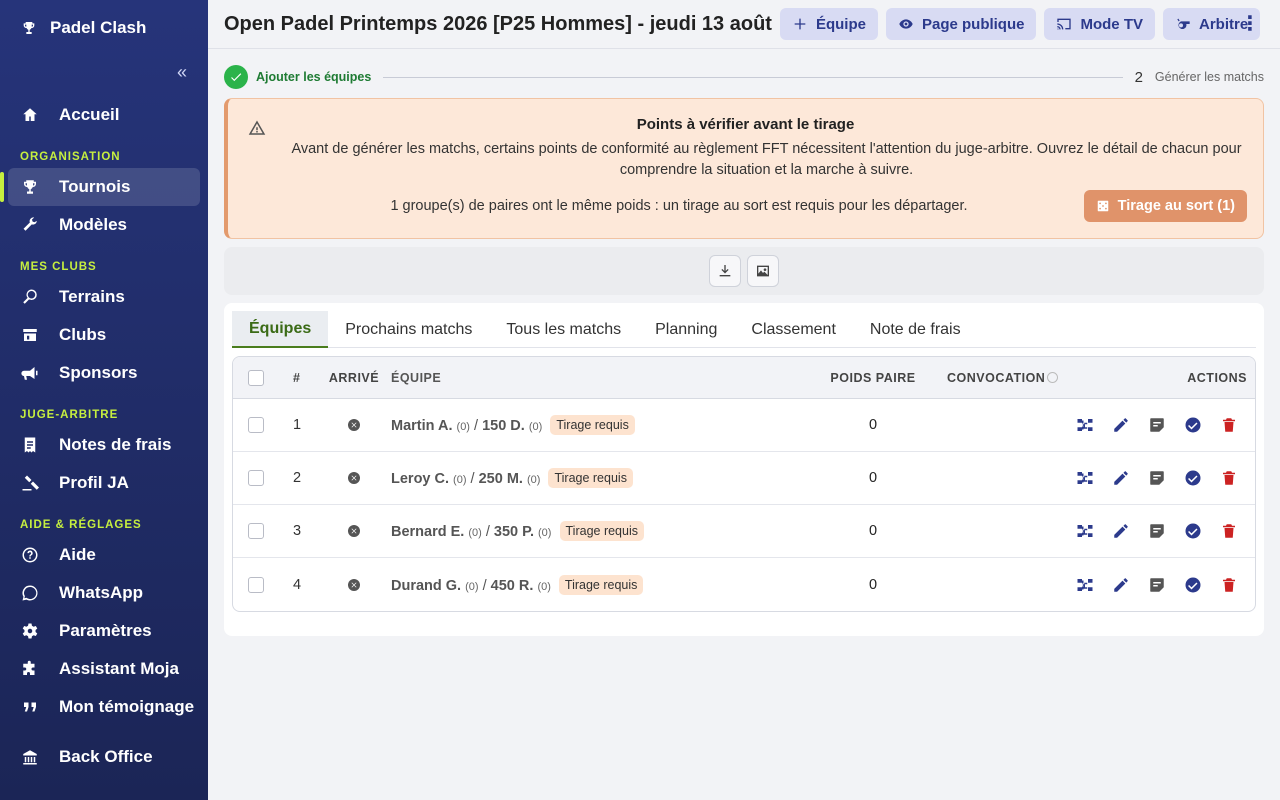 Image resolution: width=1280 pixels, height=800 pixels. I want to click on sidebar-item-clubs: Clubs, so click(104, 335).